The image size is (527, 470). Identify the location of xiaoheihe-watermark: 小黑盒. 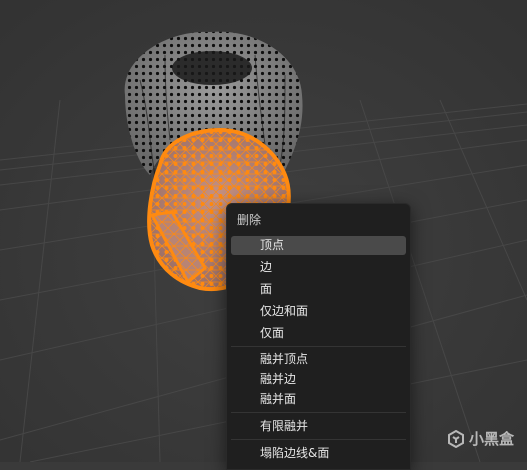
(480, 438).